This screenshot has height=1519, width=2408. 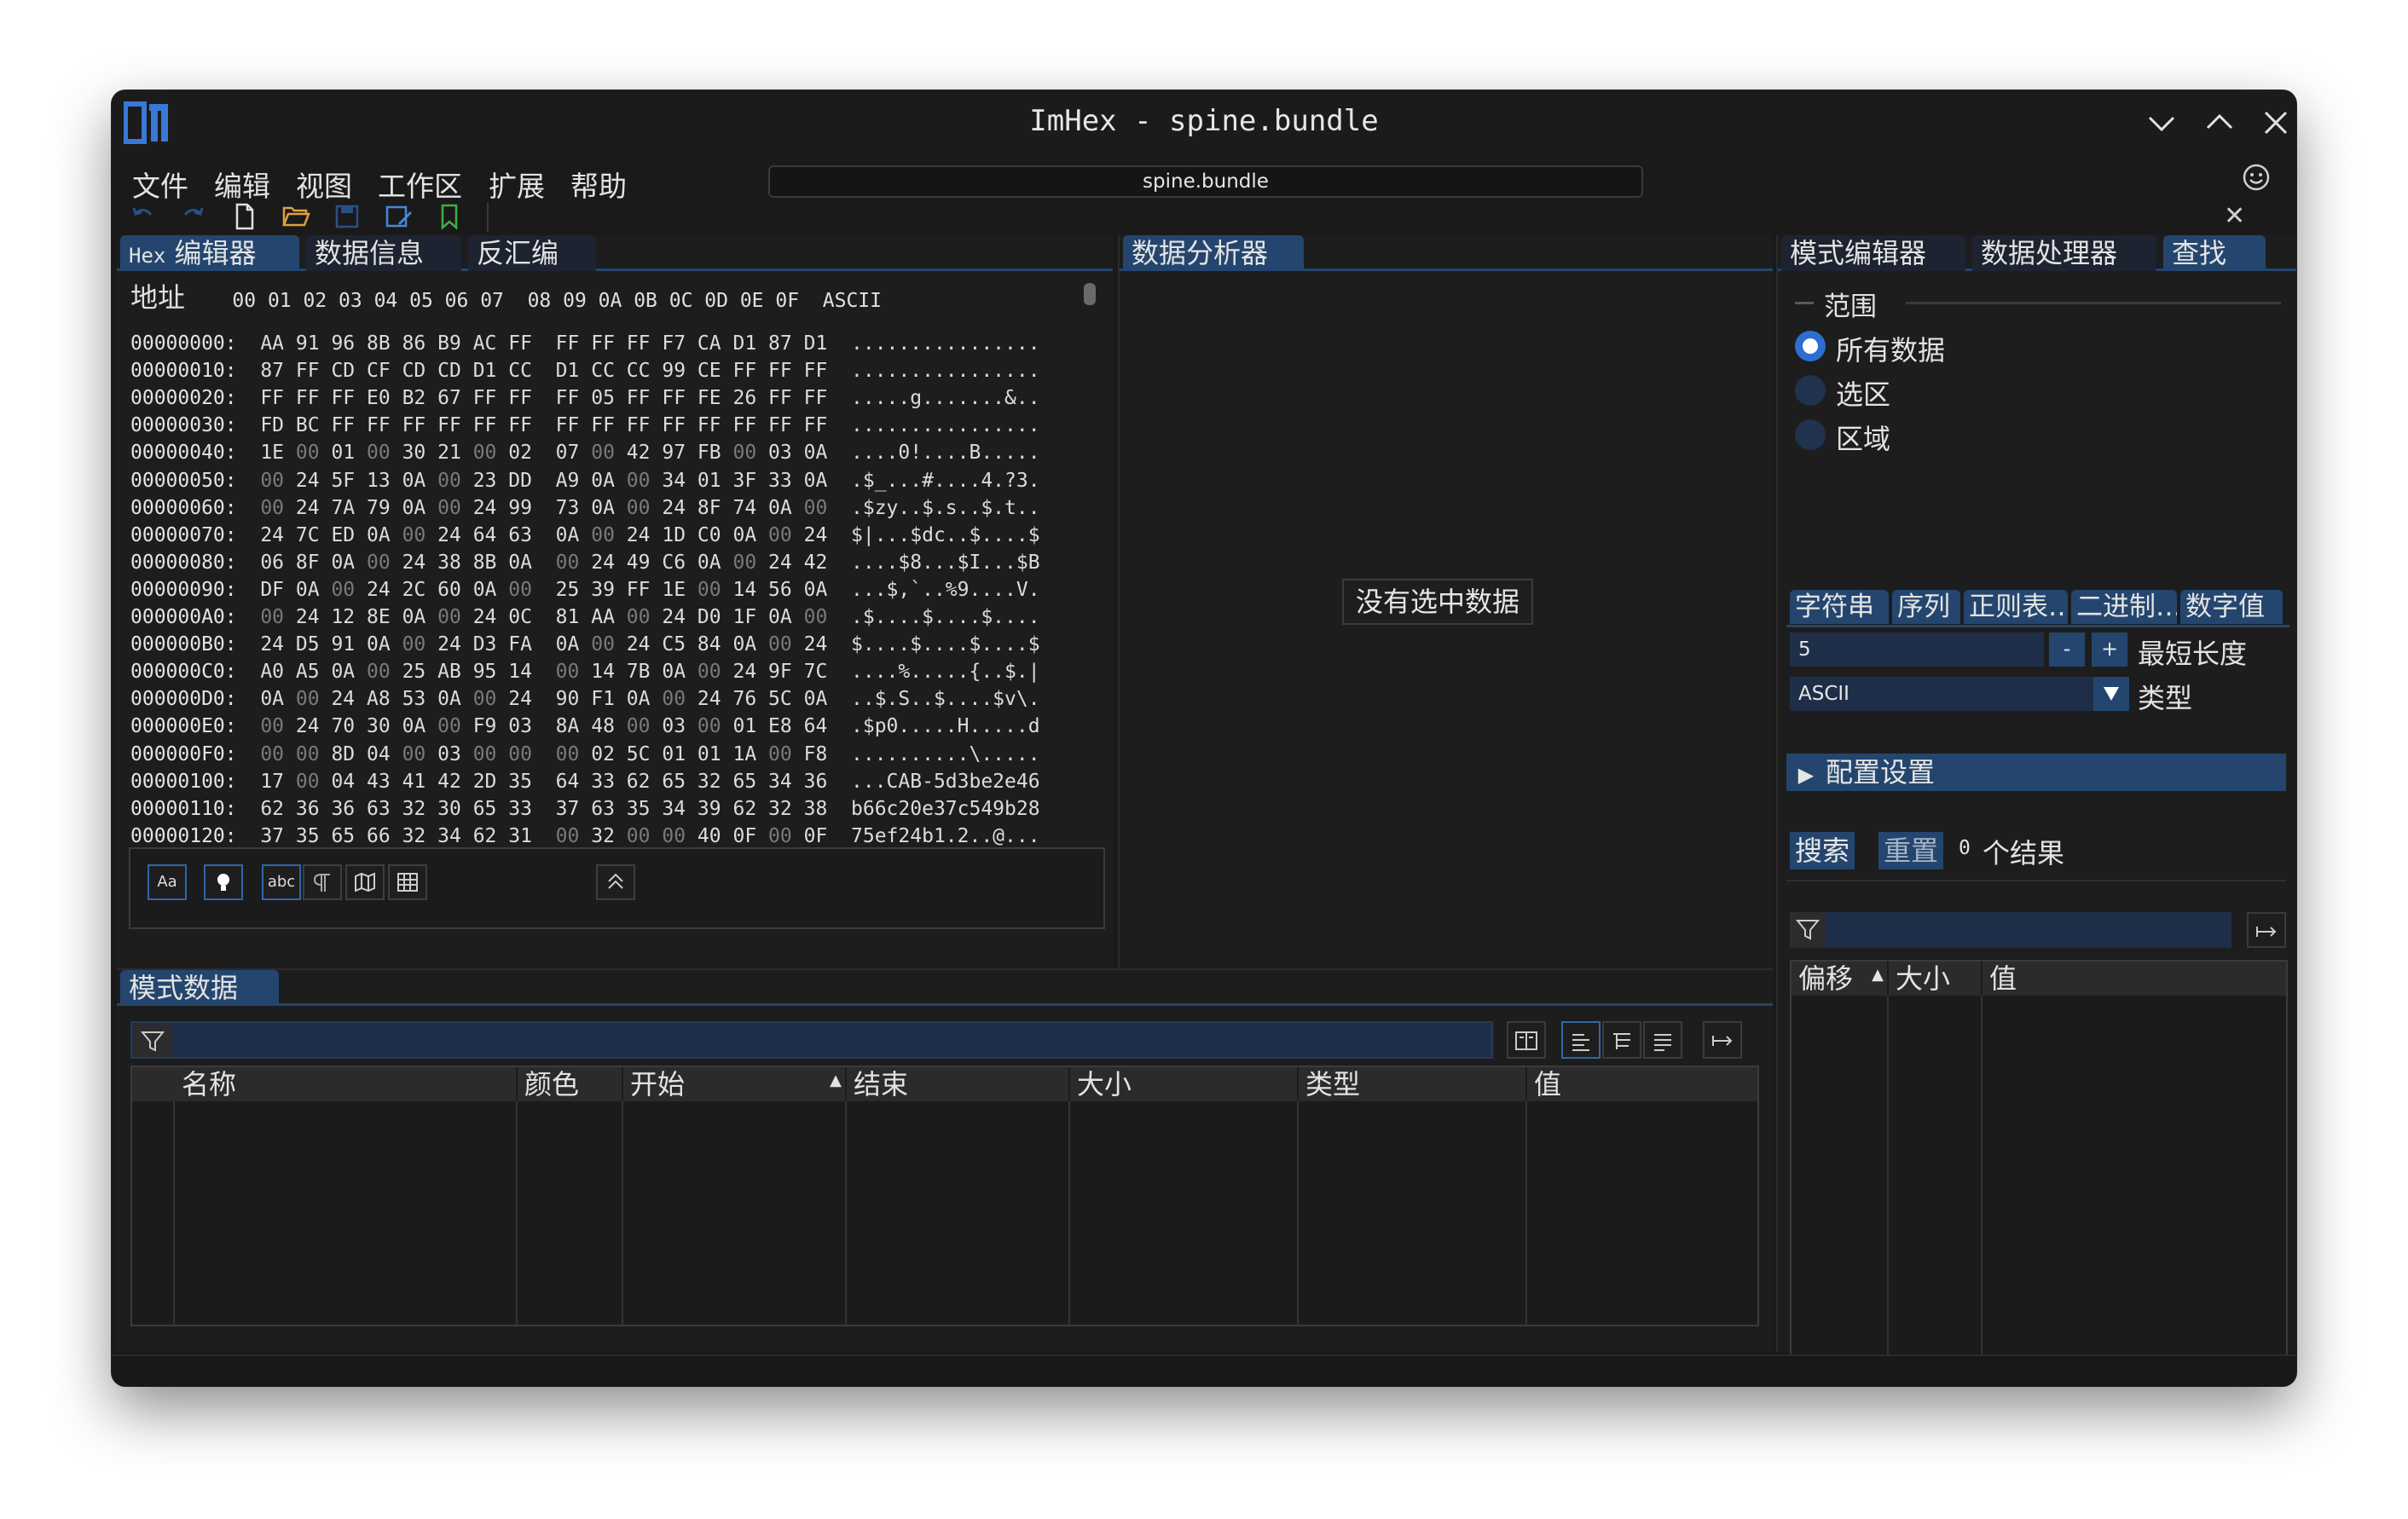 What do you see at coordinates (945, 590) in the screenshot?
I see `hex-row-ascii: ...$,`..%9....V.` at bounding box center [945, 590].